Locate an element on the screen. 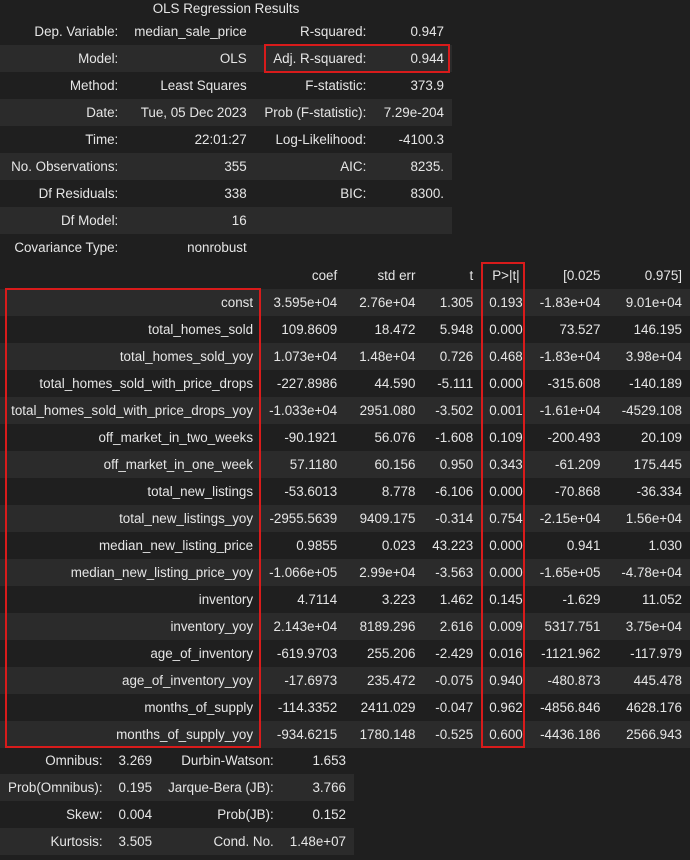 The width and height of the screenshot is (690, 860). coef-cell: -0.075 is located at coordinates (454, 680).